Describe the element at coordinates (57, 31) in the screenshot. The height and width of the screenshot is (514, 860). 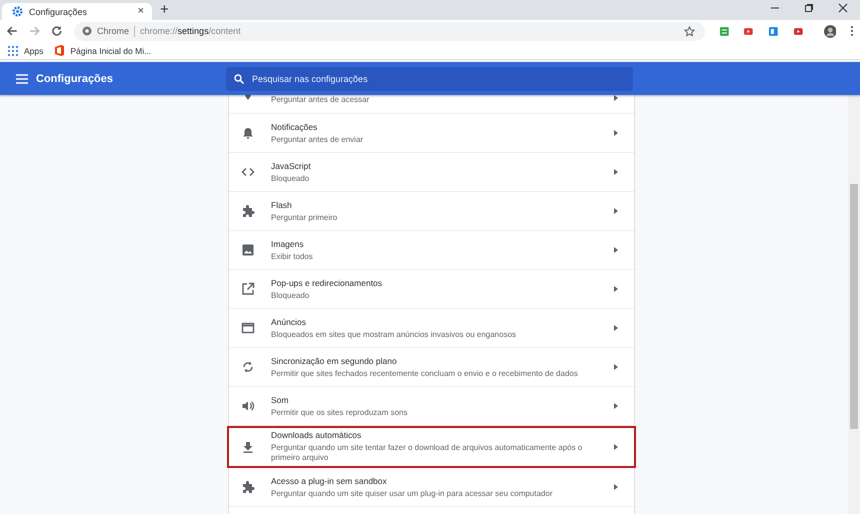
I see `reload-icon` at that location.